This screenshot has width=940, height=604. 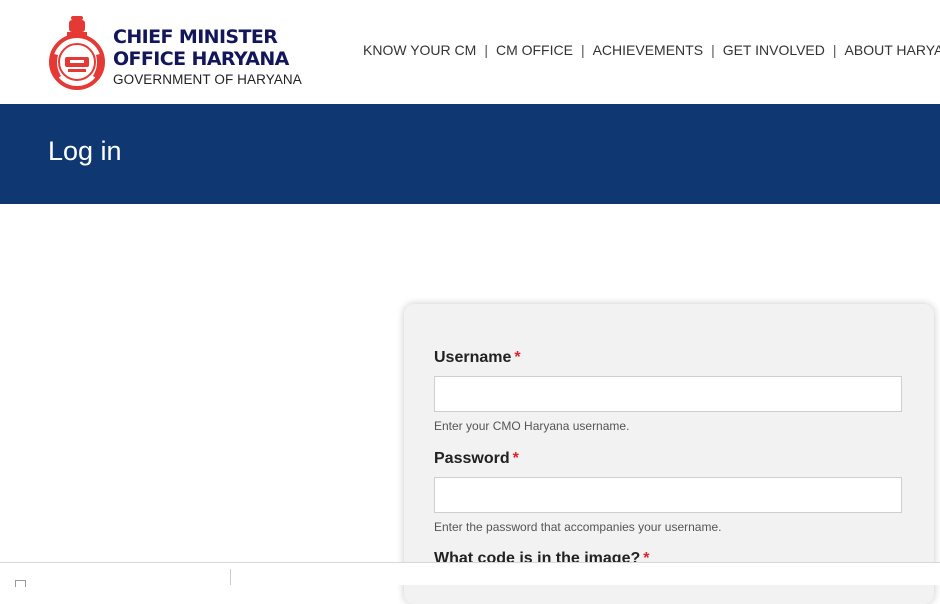 What do you see at coordinates (532, 426) in the screenshot?
I see `username-help-text: Enter your CMO Haryana username.` at bounding box center [532, 426].